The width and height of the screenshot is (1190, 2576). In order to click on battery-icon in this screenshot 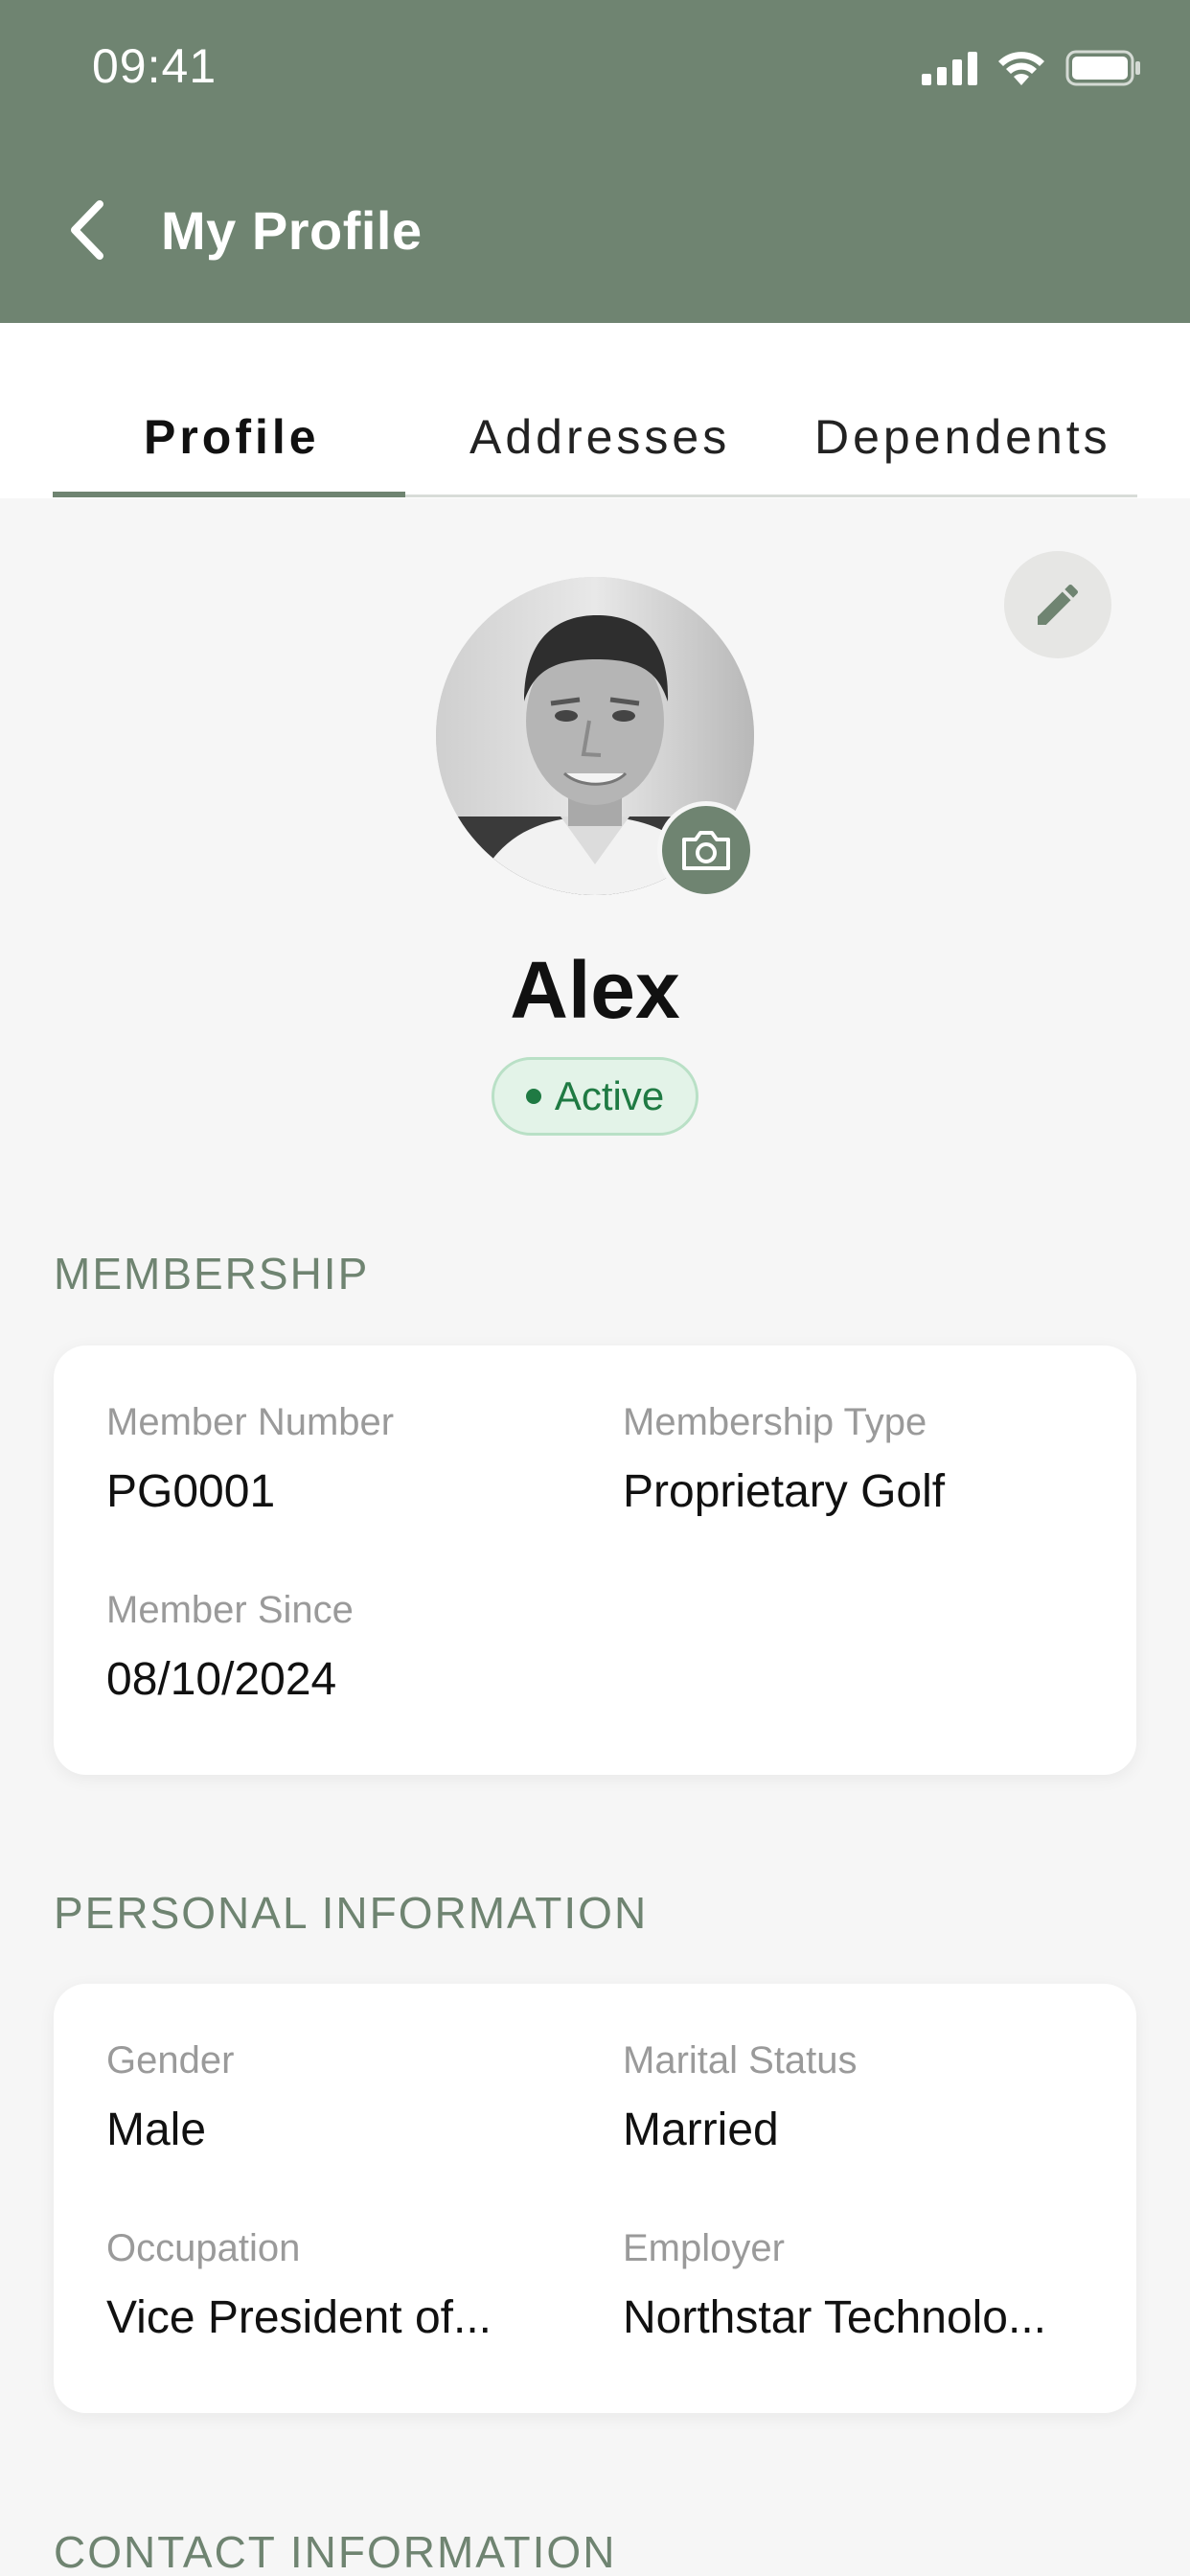, I will do `click(1102, 68)`.